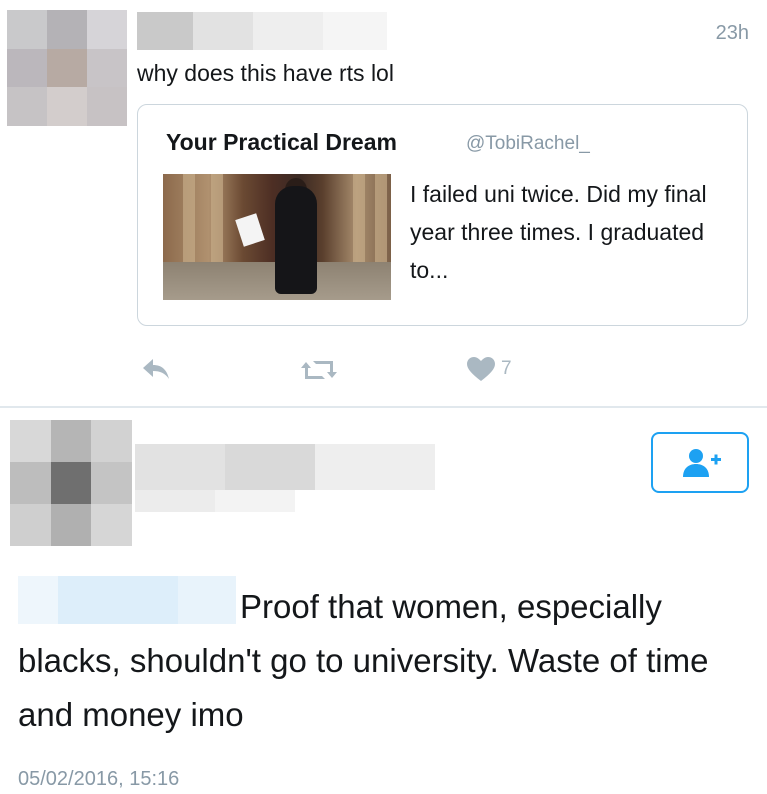  Describe the element at coordinates (506, 368) in the screenshot. I see `like-count: 7` at that location.